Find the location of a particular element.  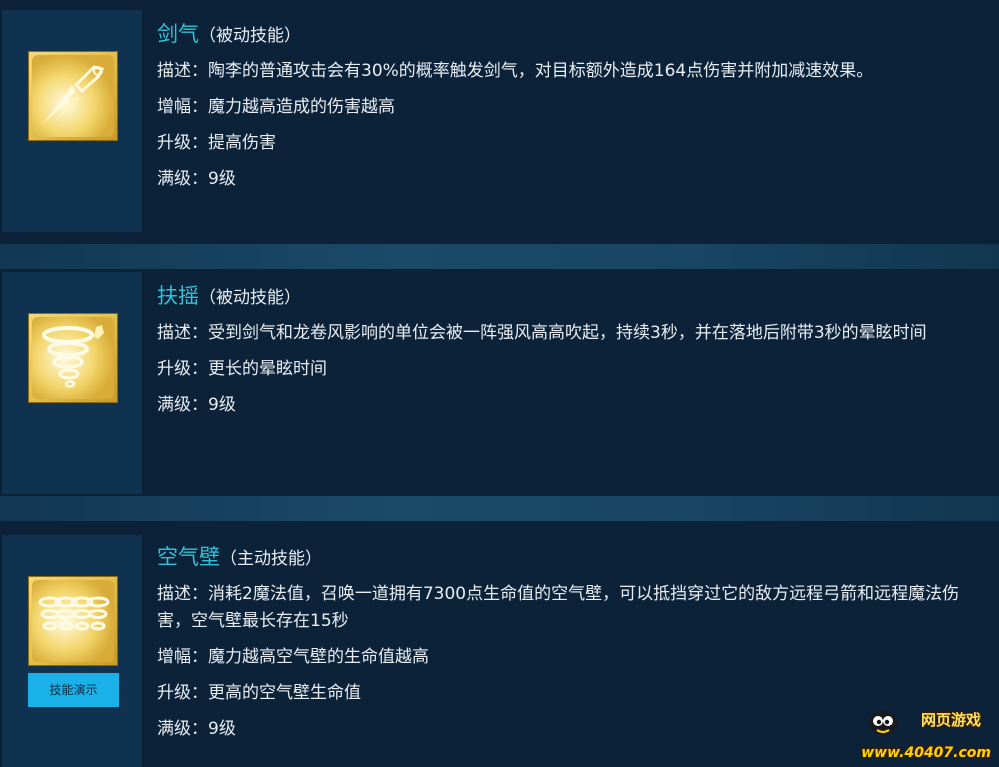

skill-demo-button: 技能演示 is located at coordinates (73, 690).